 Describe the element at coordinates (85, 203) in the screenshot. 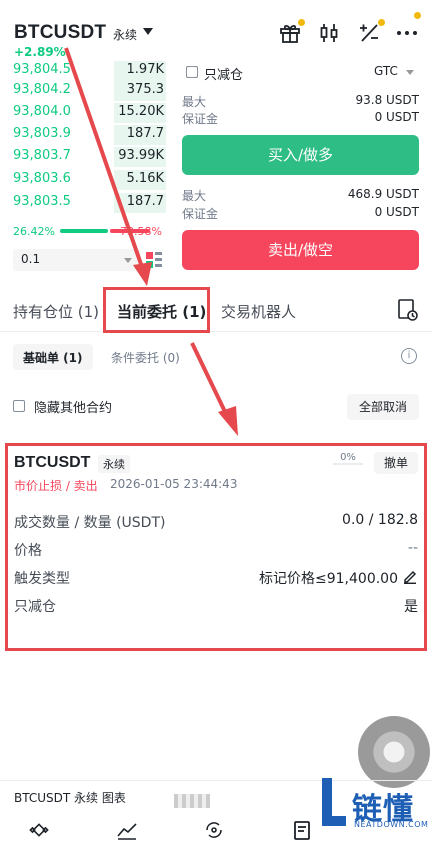

I see `order-book-row: 93,803.5 187.7` at that location.